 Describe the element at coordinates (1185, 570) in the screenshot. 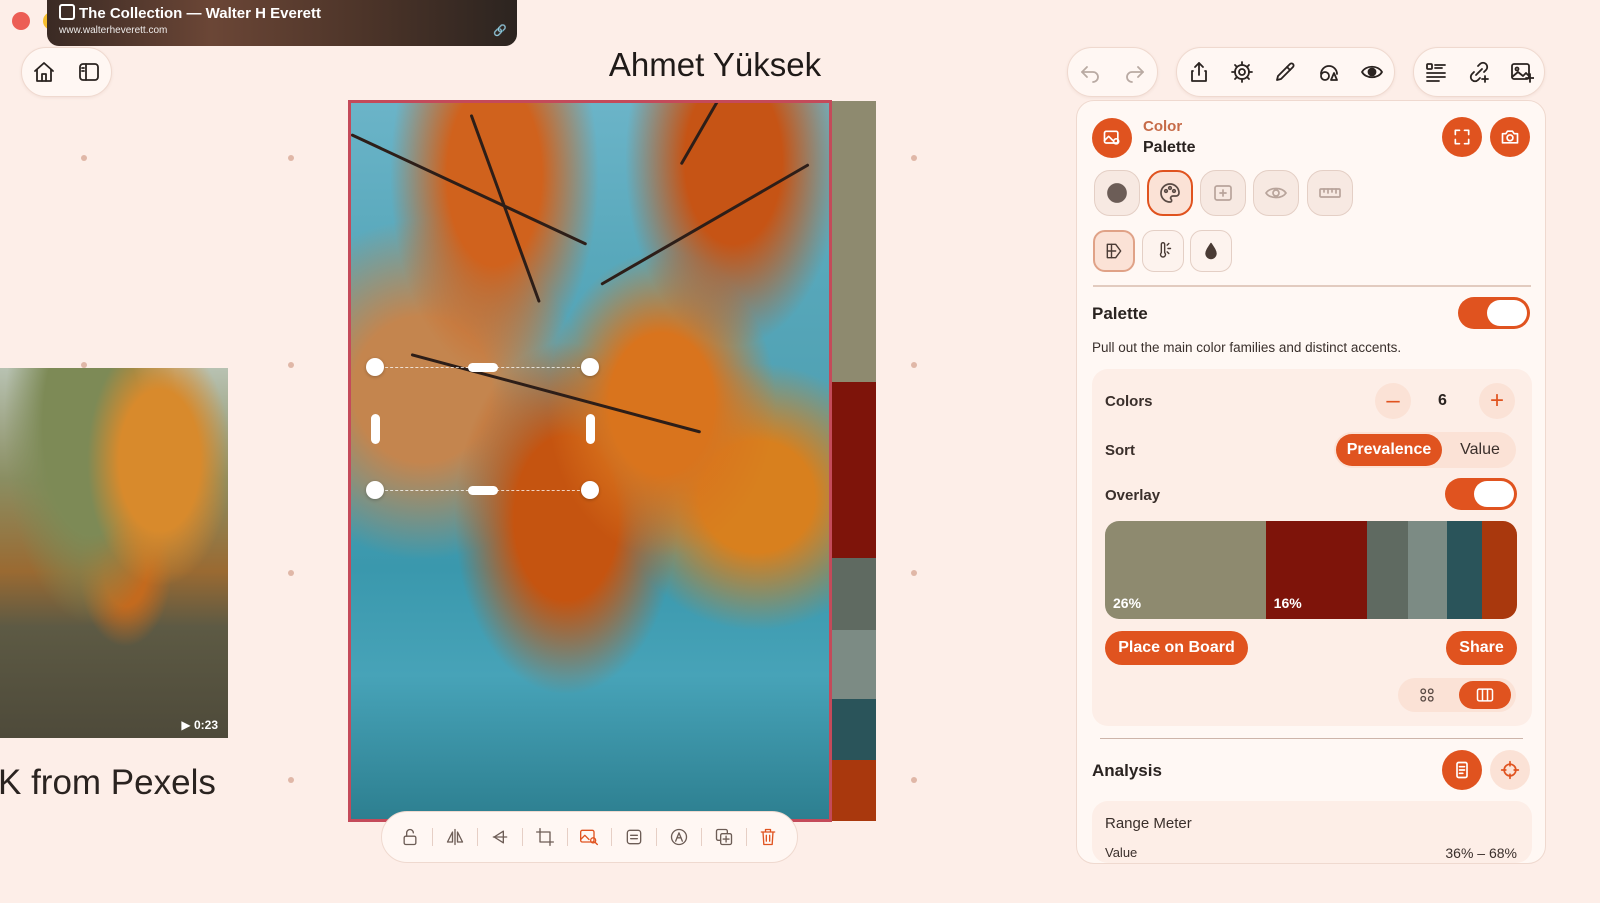

I see `overlay-color-segment: 26%` at that location.